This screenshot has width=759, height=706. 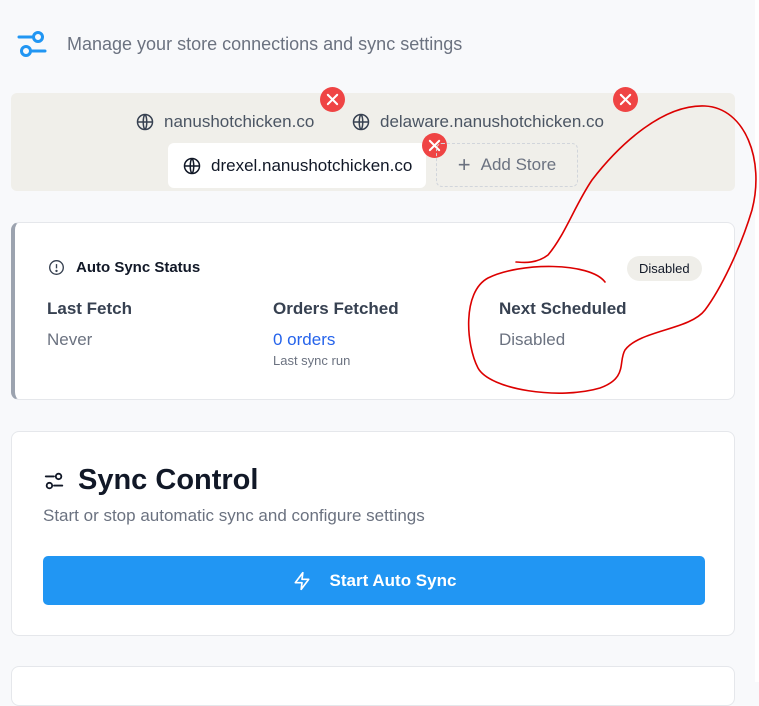 What do you see at coordinates (336, 340) in the screenshot?
I see `orders-fetched-value: 0 orders` at bounding box center [336, 340].